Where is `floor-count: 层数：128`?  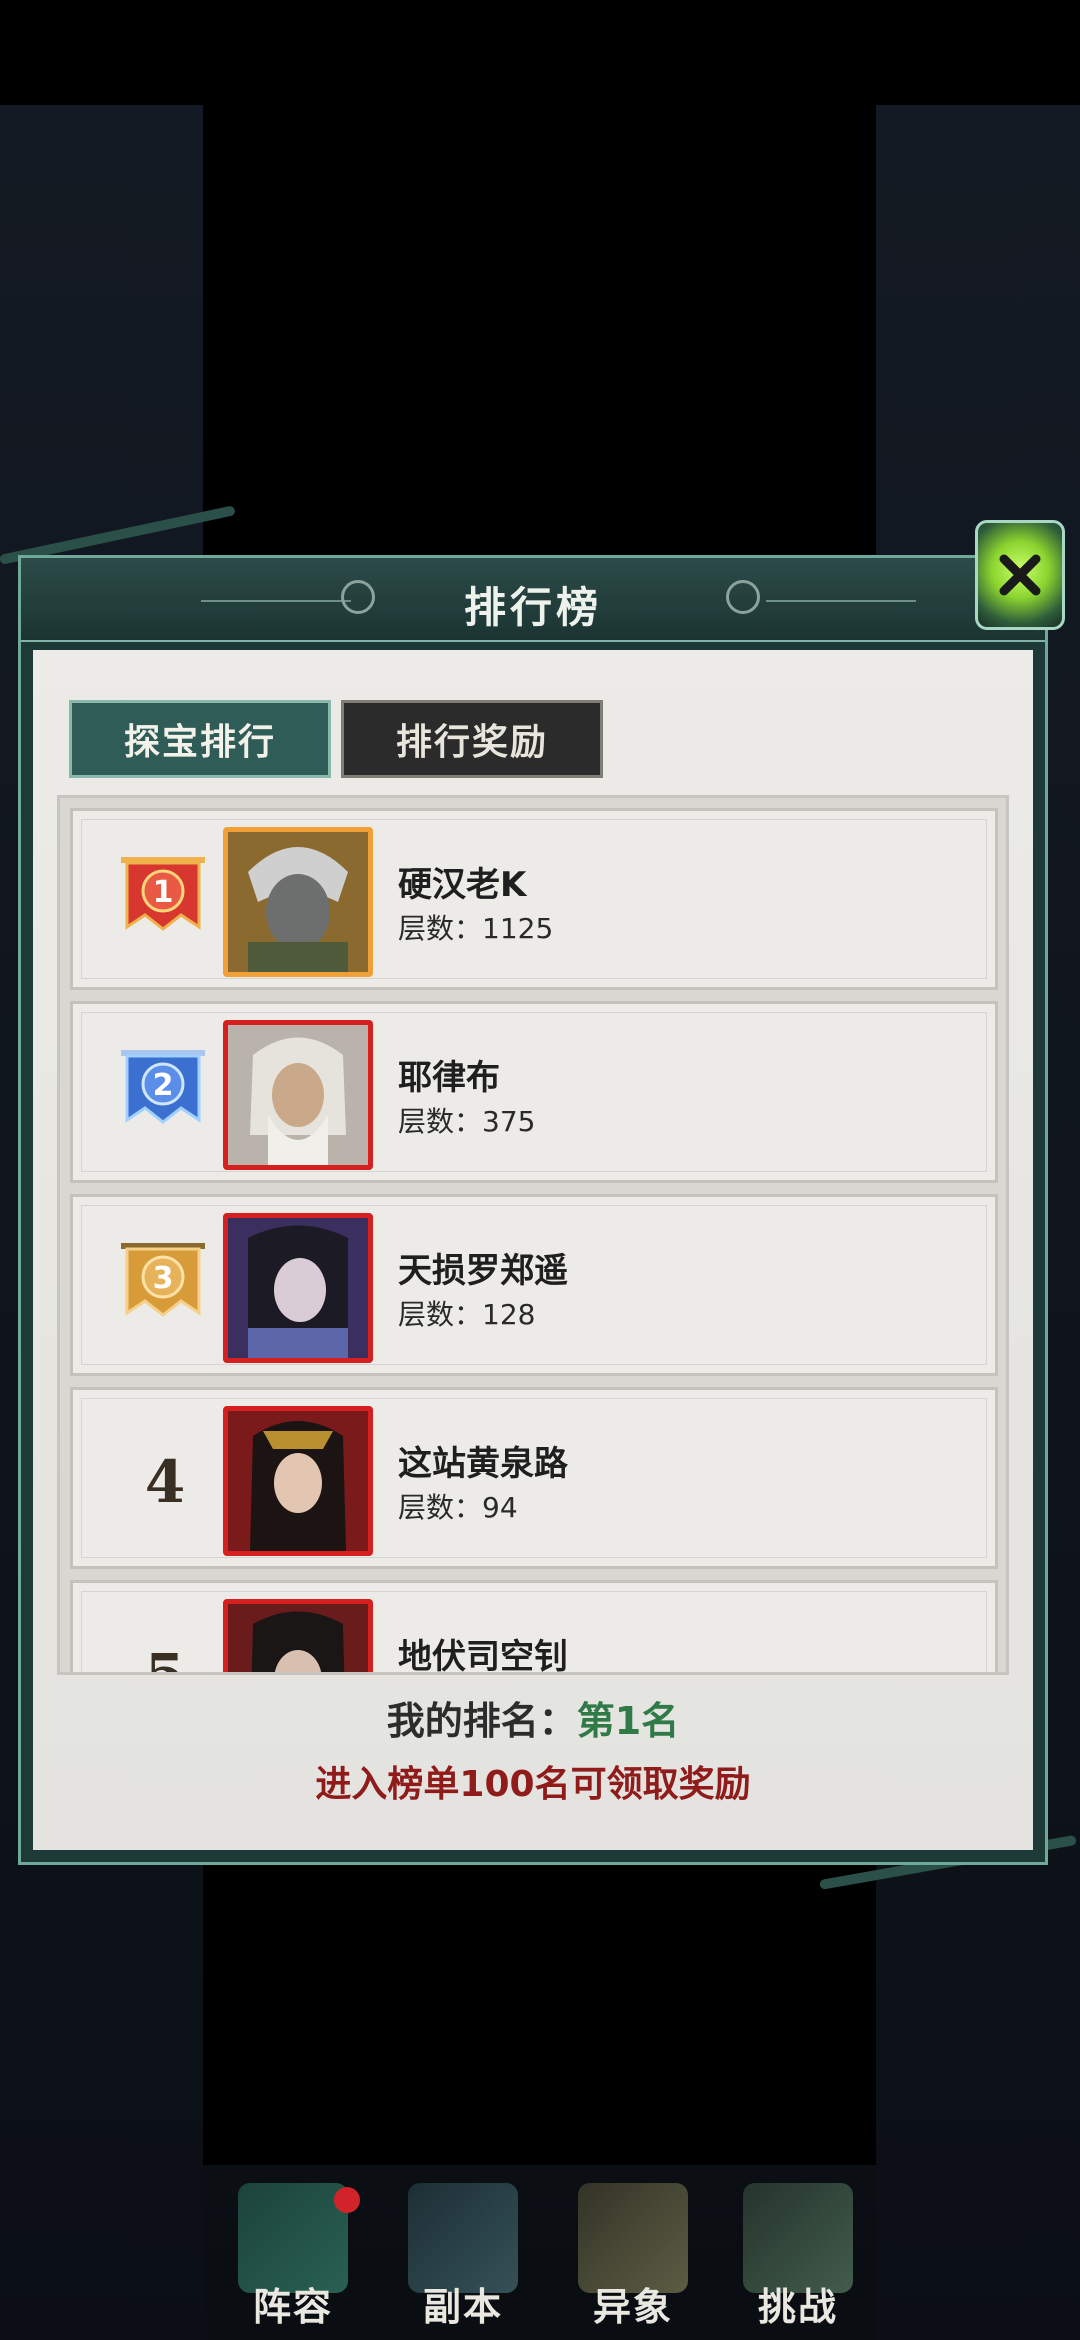
floor-count: 层数：128 is located at coordinates (466, 1313).